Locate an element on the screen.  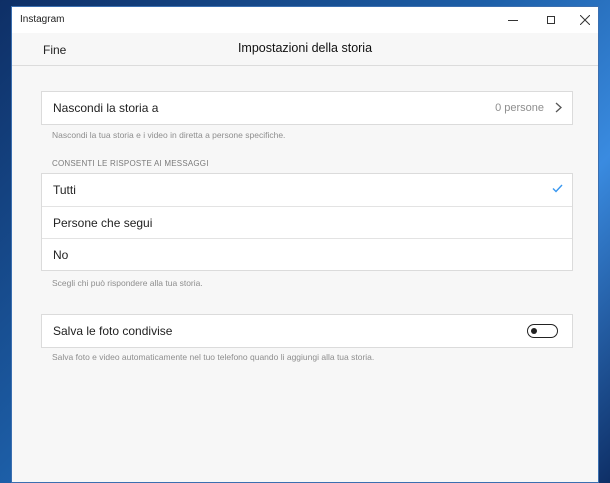
close-button is located at coordinates (585, 20).